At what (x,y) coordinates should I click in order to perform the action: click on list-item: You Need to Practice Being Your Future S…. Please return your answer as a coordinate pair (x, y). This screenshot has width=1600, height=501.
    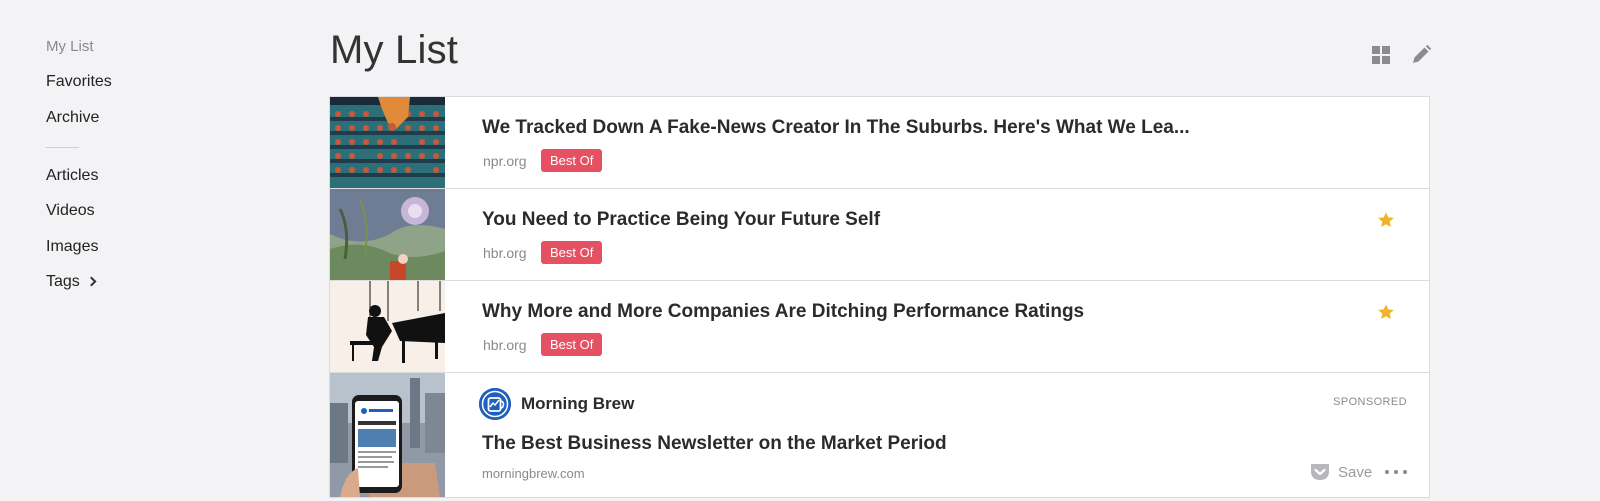
    Looking at the image, I should click on (879, 235).